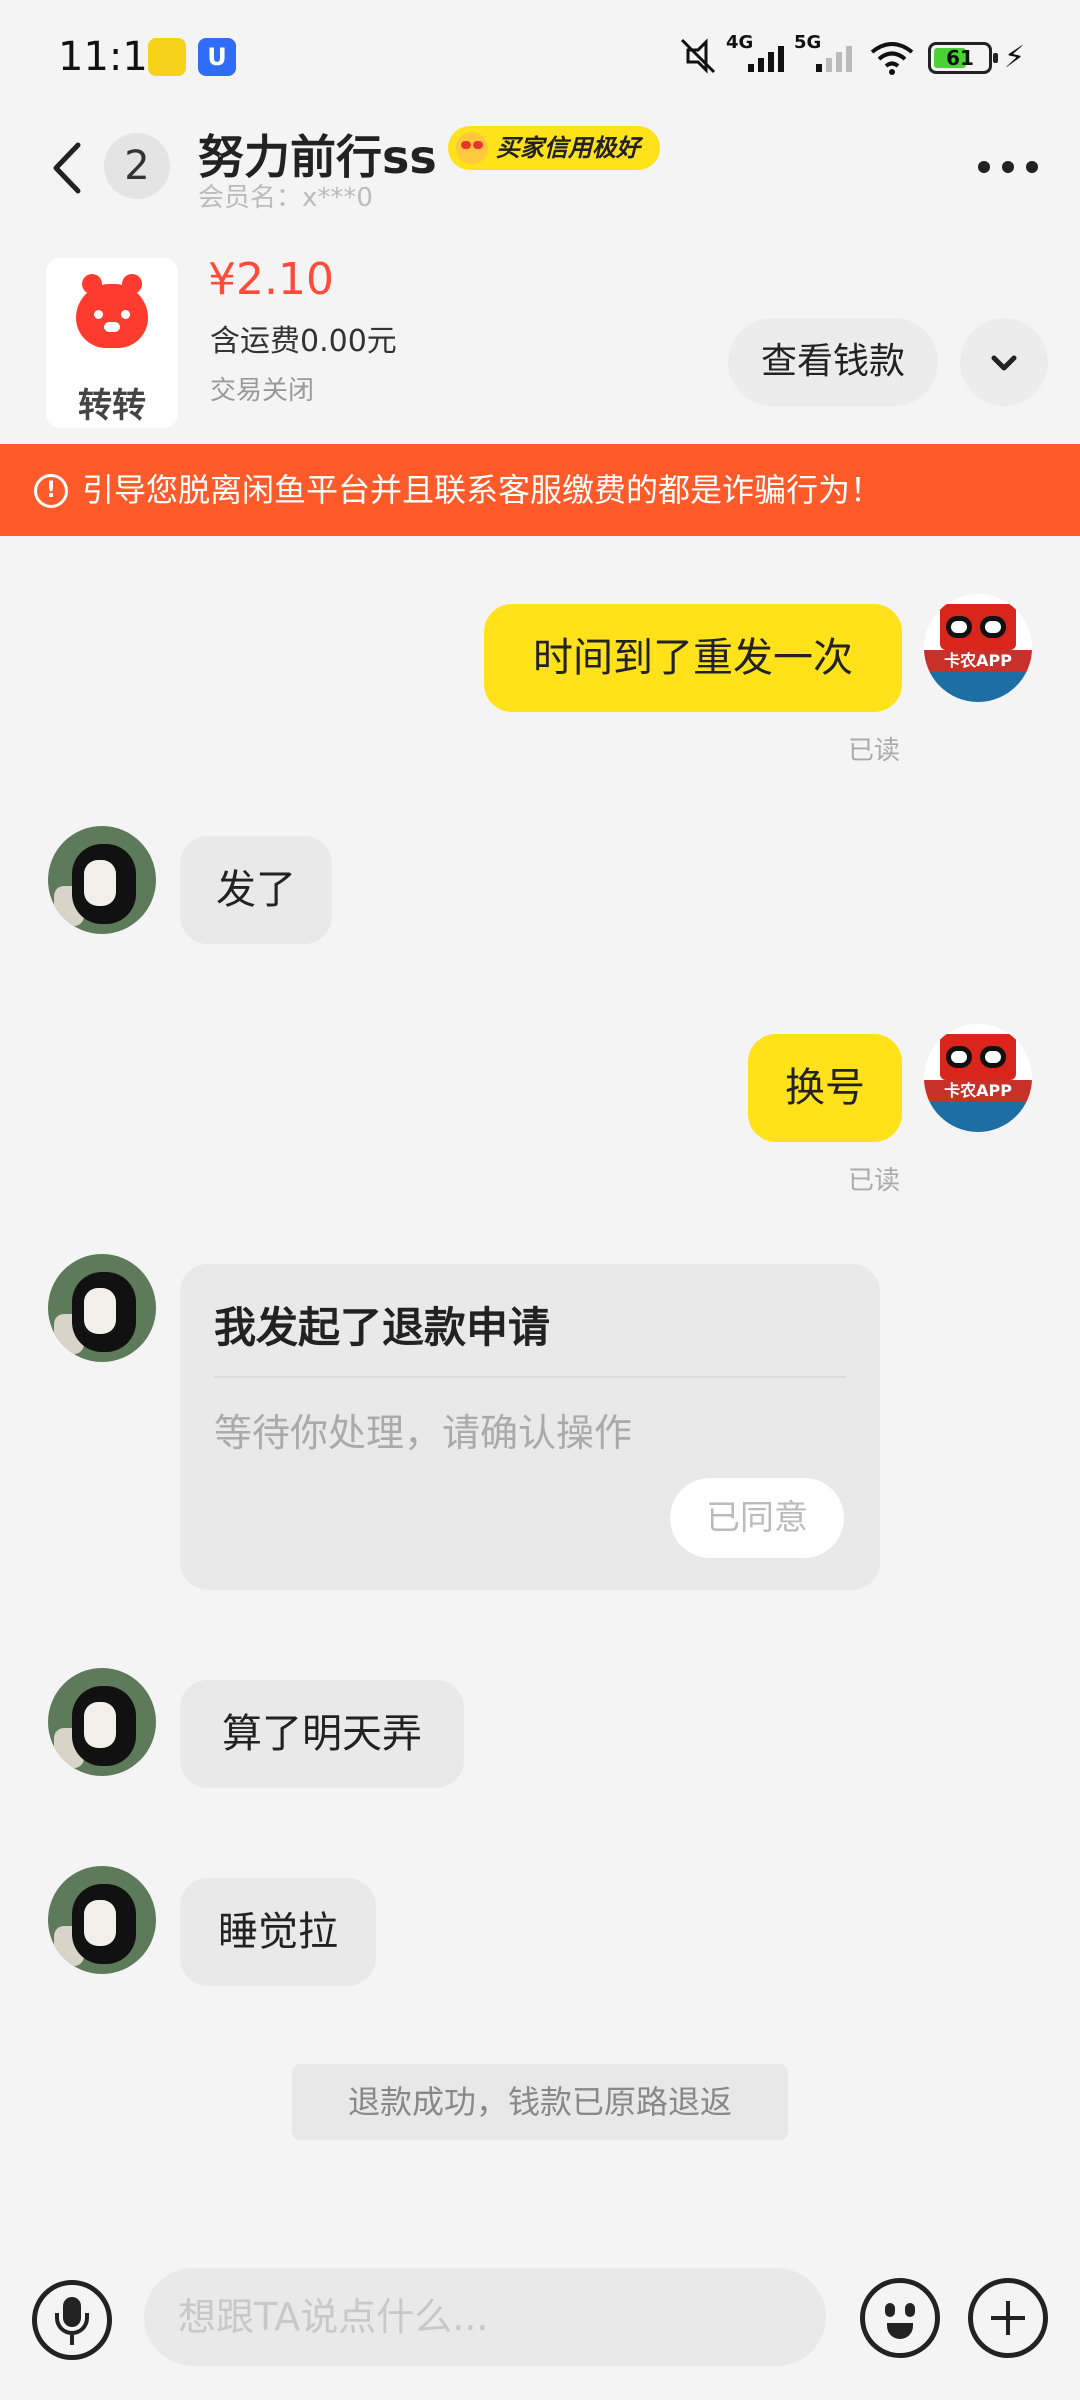 The height and width of the screenshot is (2400, 1080). What do you see at coordinates (1008, 167) in the screenshot?
I see `more-options-icon` at bounding box center [1008, 167].